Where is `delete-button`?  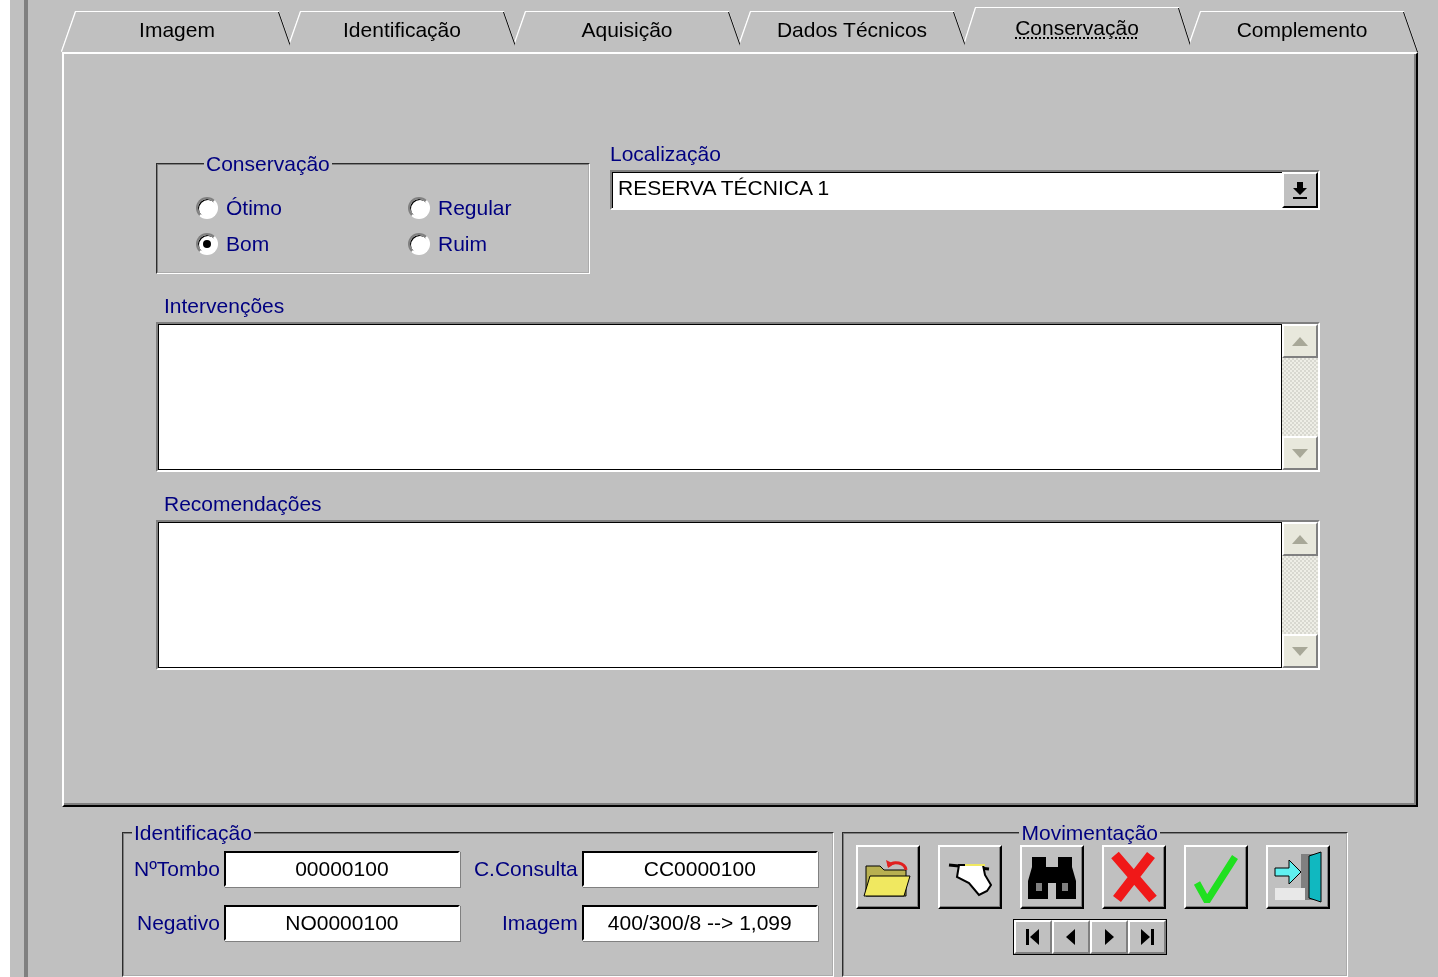 delete-button is located at coordinates (1133, 877).